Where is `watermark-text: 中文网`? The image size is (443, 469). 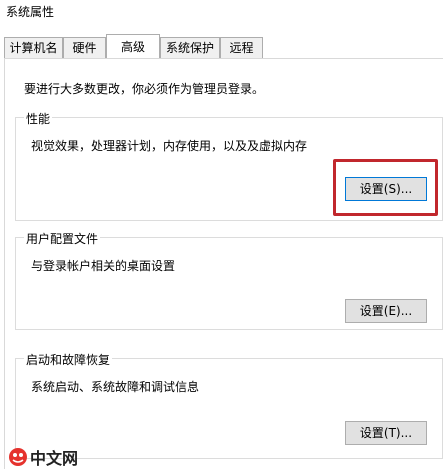 watermark-text: 中文网 is located at coordinates (54, 459).